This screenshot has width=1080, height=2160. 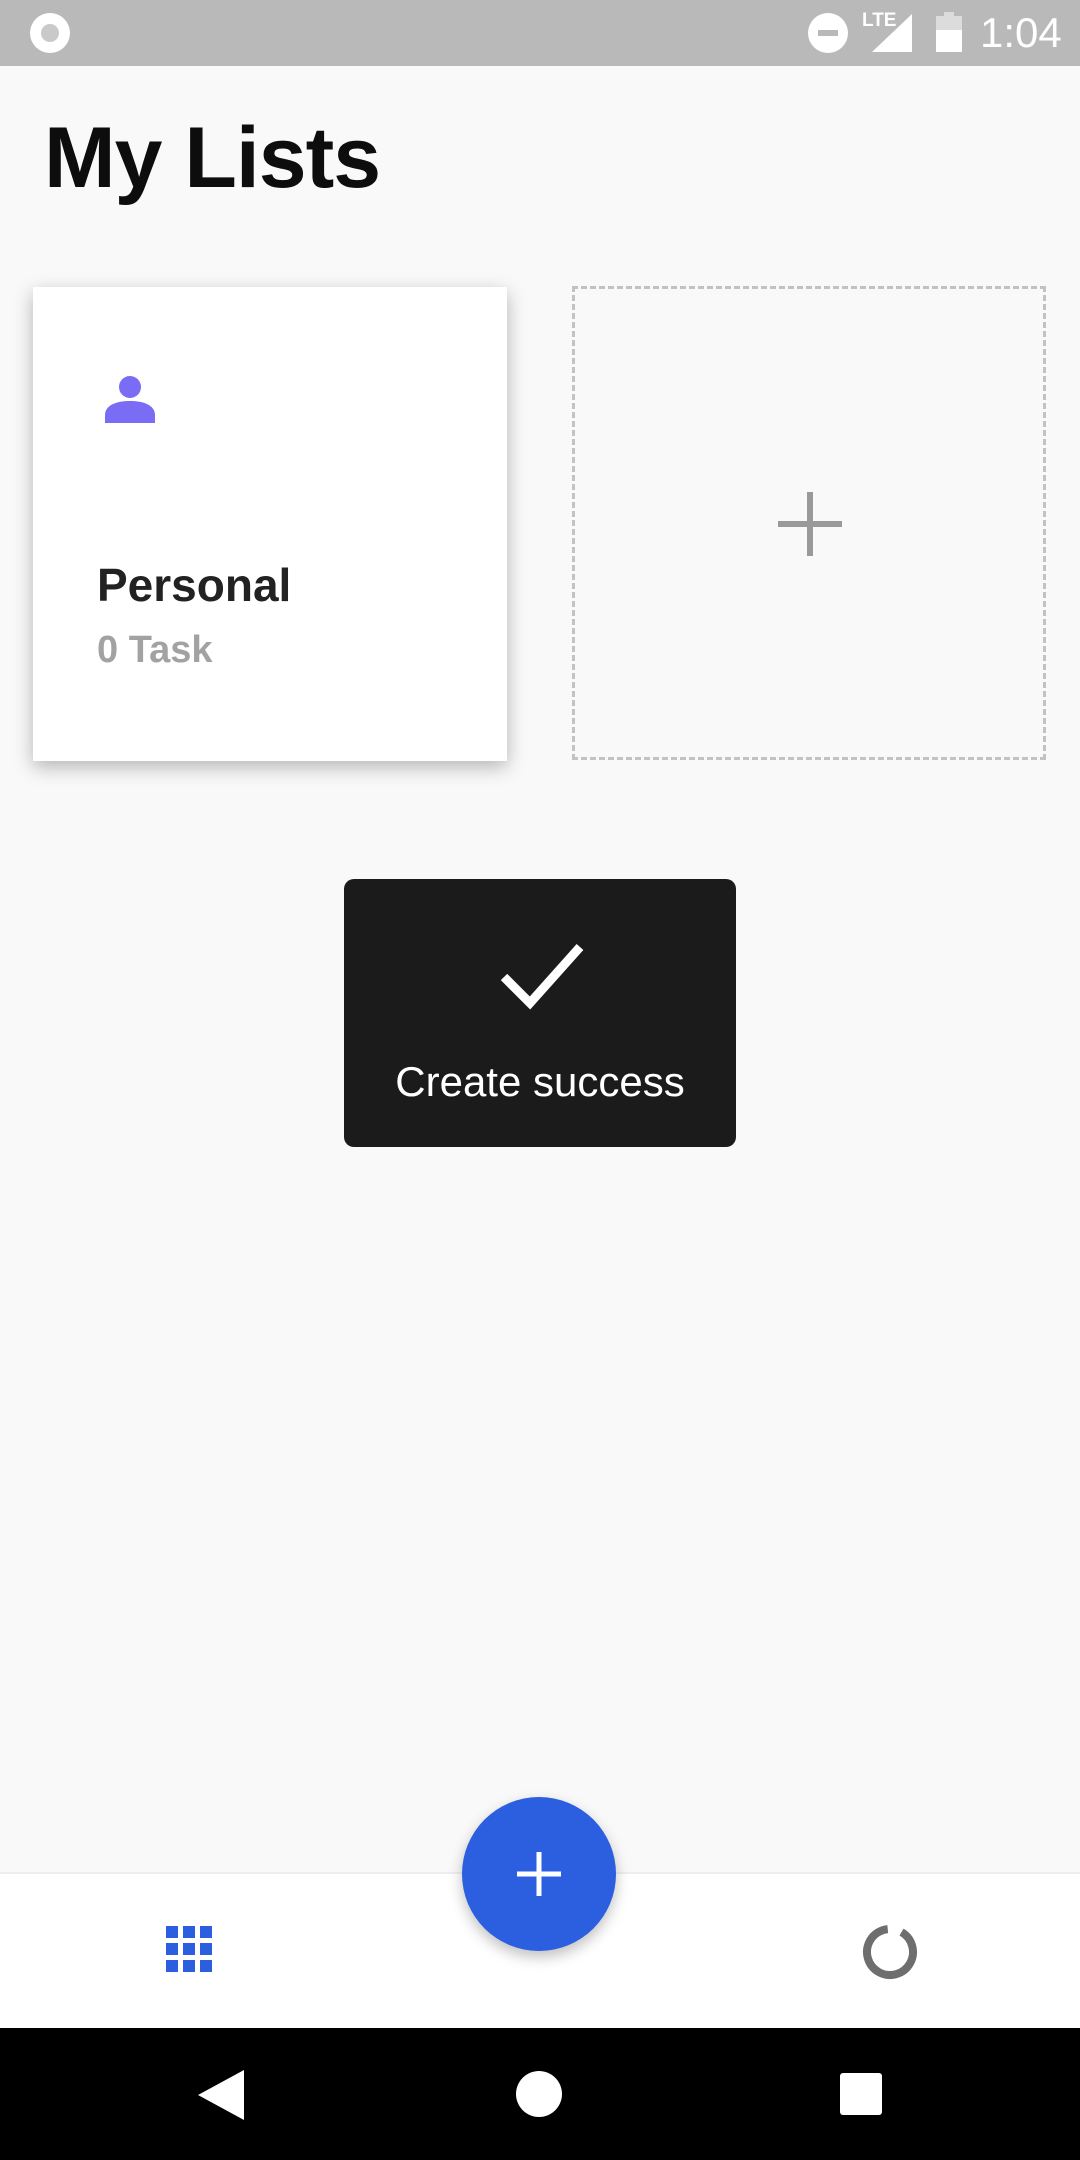 What do you see at coordinates (221, 2095) in the screenshot?
I see `back-icon` at bounding box center [221, 2095].